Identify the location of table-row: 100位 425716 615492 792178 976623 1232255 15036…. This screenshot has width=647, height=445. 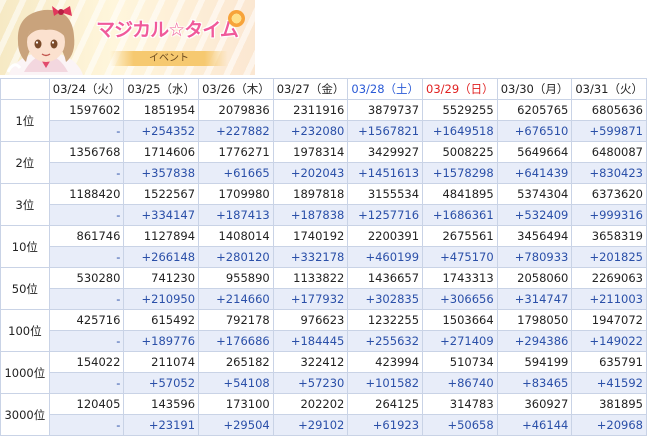
(323, 330).